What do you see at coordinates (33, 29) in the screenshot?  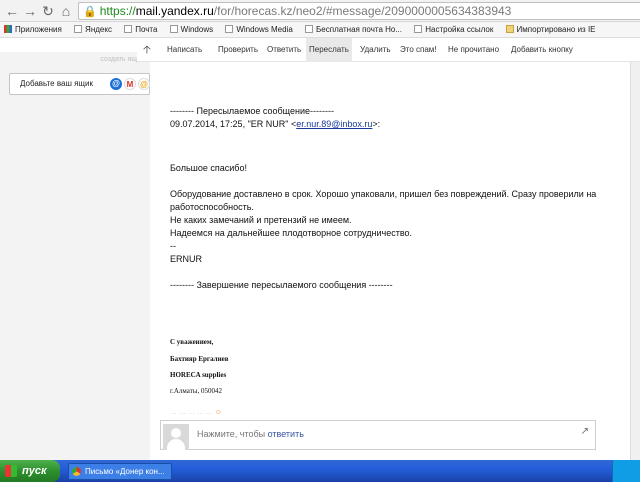 I see `bookmark-apps: Приложения` at bounding box center [33, 29].